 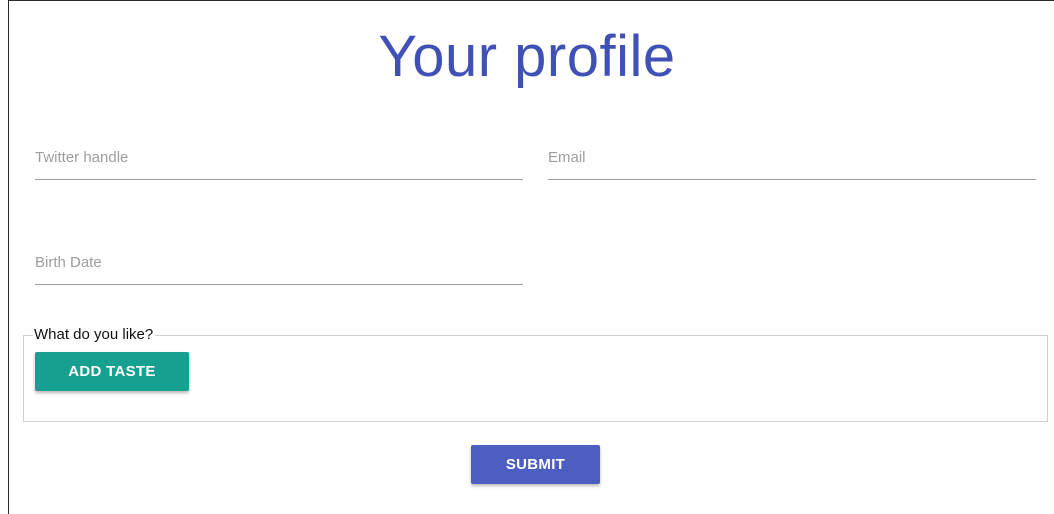 I want to click on birth-date-field, so click(x=279, y=262).